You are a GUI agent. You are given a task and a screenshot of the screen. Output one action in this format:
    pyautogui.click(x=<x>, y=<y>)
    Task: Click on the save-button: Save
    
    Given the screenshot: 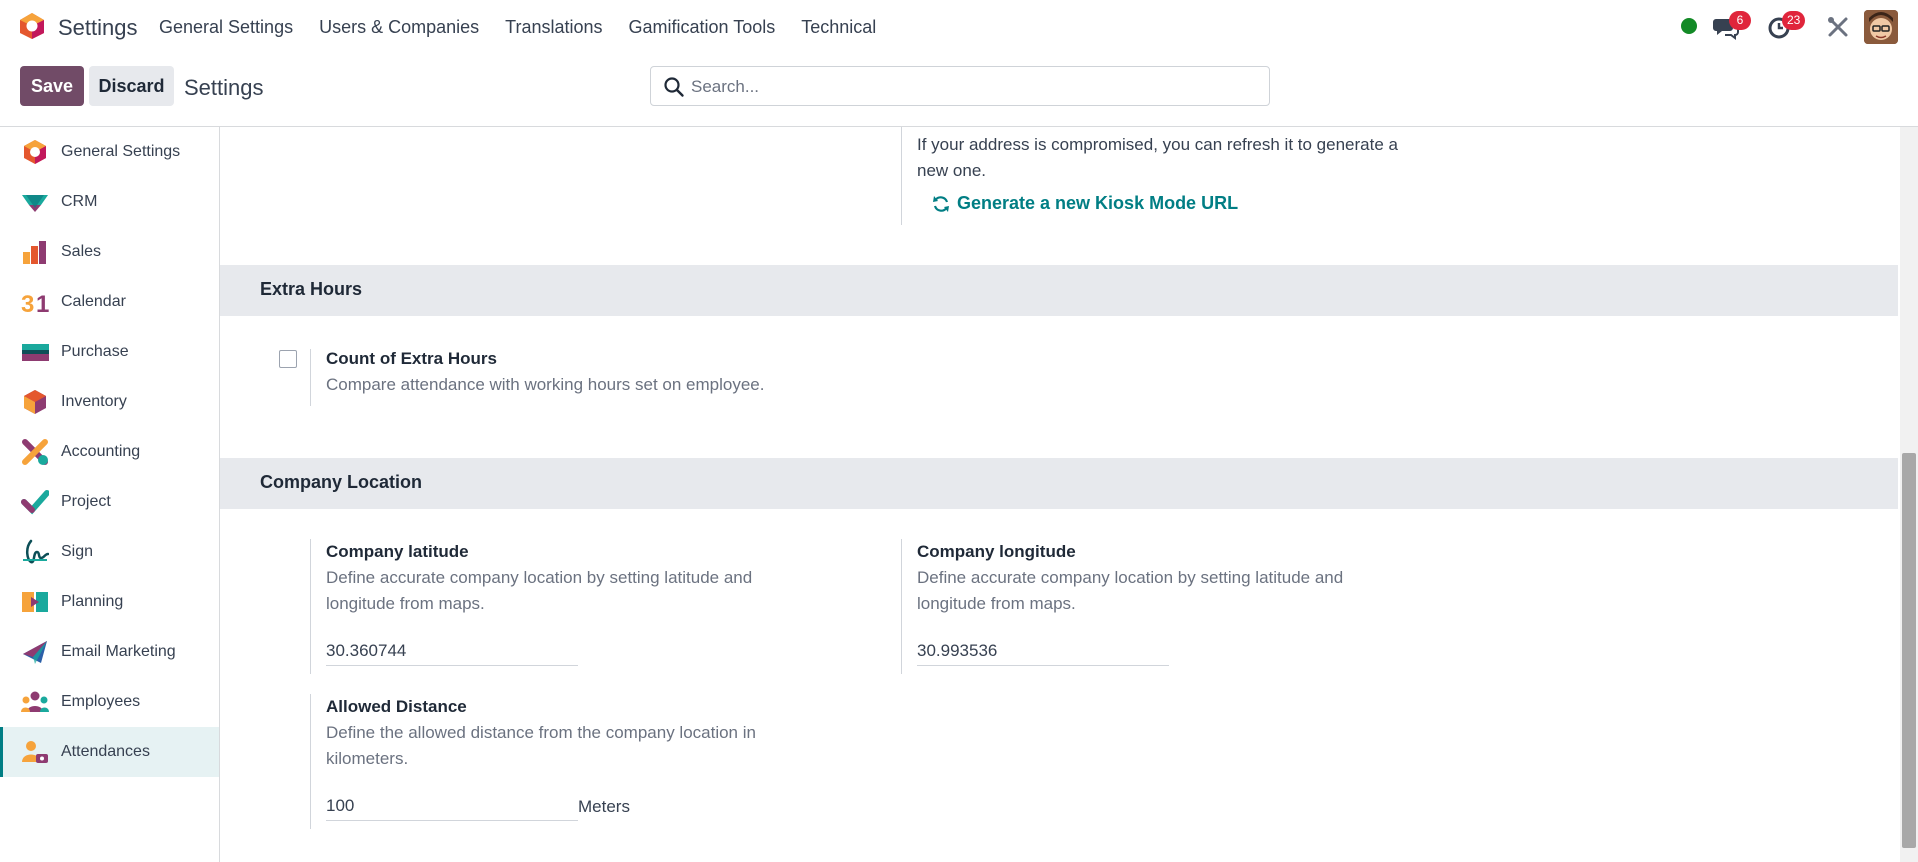 What is the action you would take?
    pyautogui.click(x=52, y=86)
    